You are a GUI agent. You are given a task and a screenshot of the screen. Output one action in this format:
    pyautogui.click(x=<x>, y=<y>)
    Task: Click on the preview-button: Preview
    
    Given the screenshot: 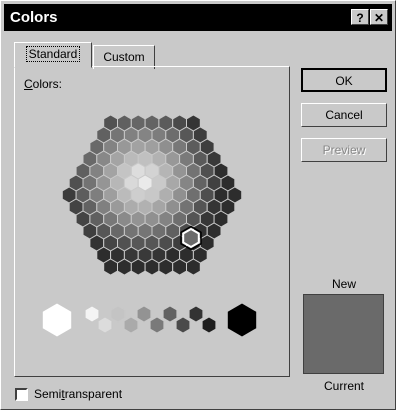 What is the action you would take?
    pyautogui.click(x=344, y=150)
    